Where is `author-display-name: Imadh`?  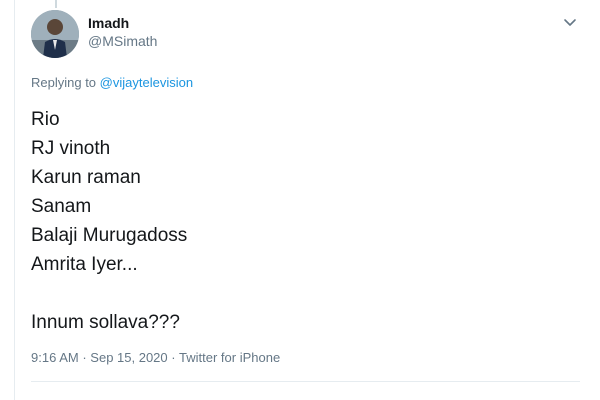 author-display-name: Imadh is located at coordinates (122, 23).